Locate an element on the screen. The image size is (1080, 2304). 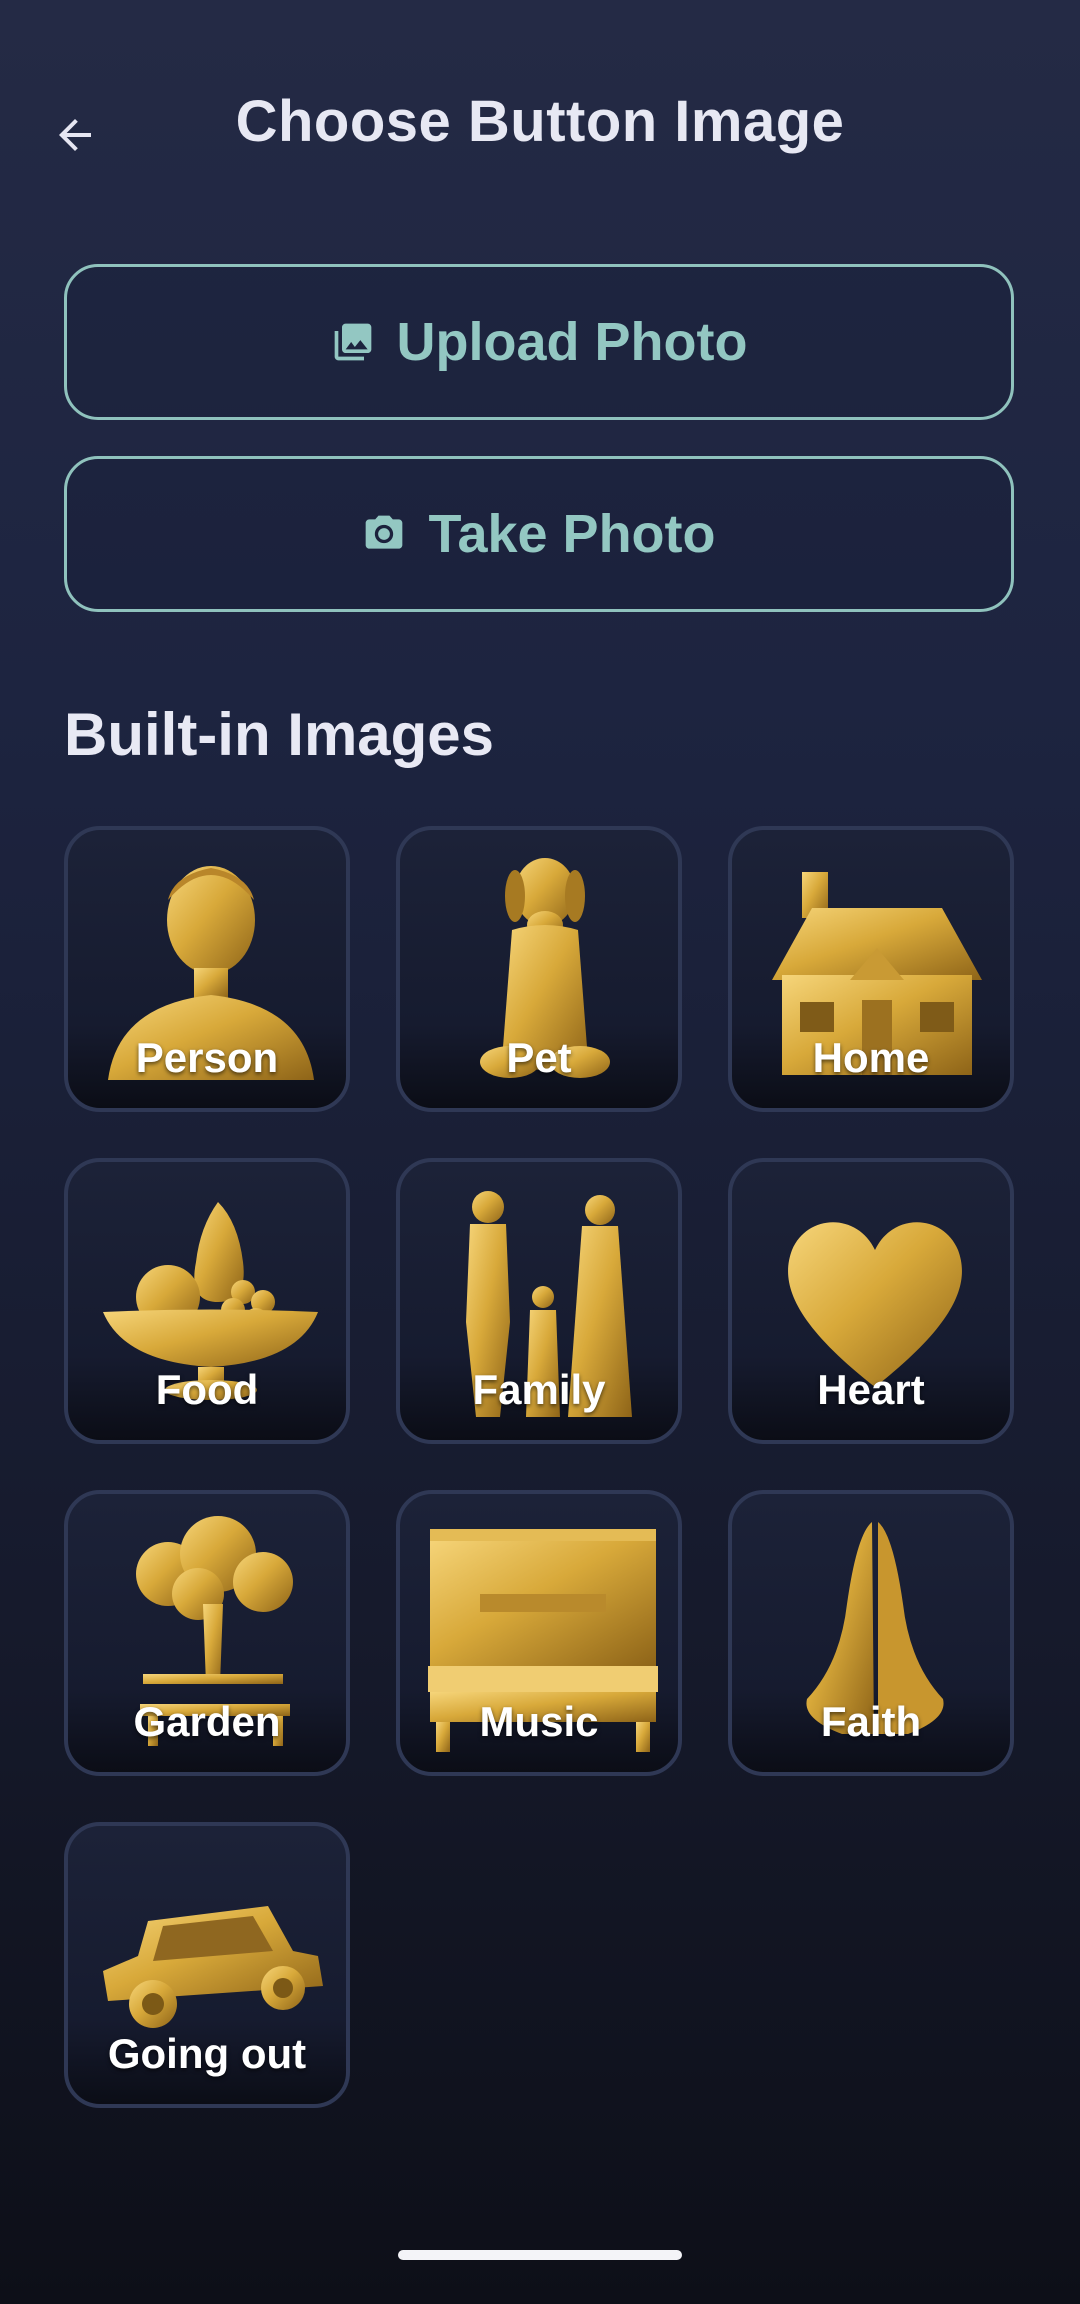
take-photo-label: Take Photo is located at coordinates (572, 534).